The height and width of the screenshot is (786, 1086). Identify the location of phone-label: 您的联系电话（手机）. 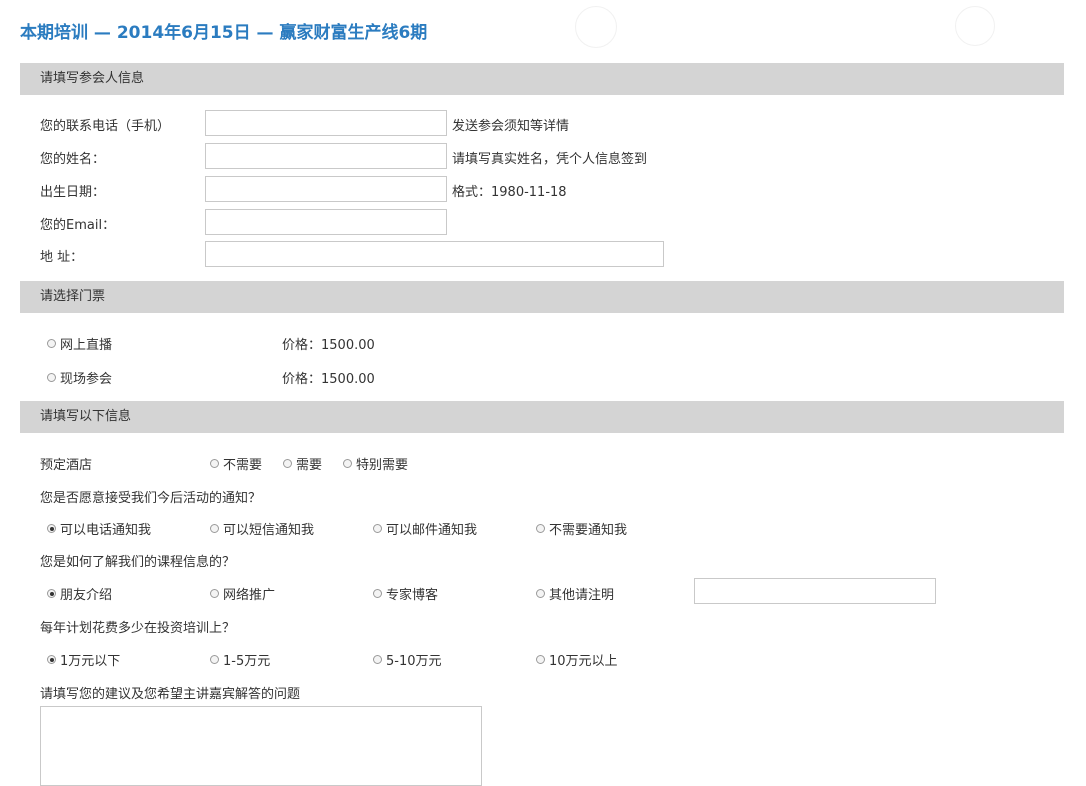
(105, 126).